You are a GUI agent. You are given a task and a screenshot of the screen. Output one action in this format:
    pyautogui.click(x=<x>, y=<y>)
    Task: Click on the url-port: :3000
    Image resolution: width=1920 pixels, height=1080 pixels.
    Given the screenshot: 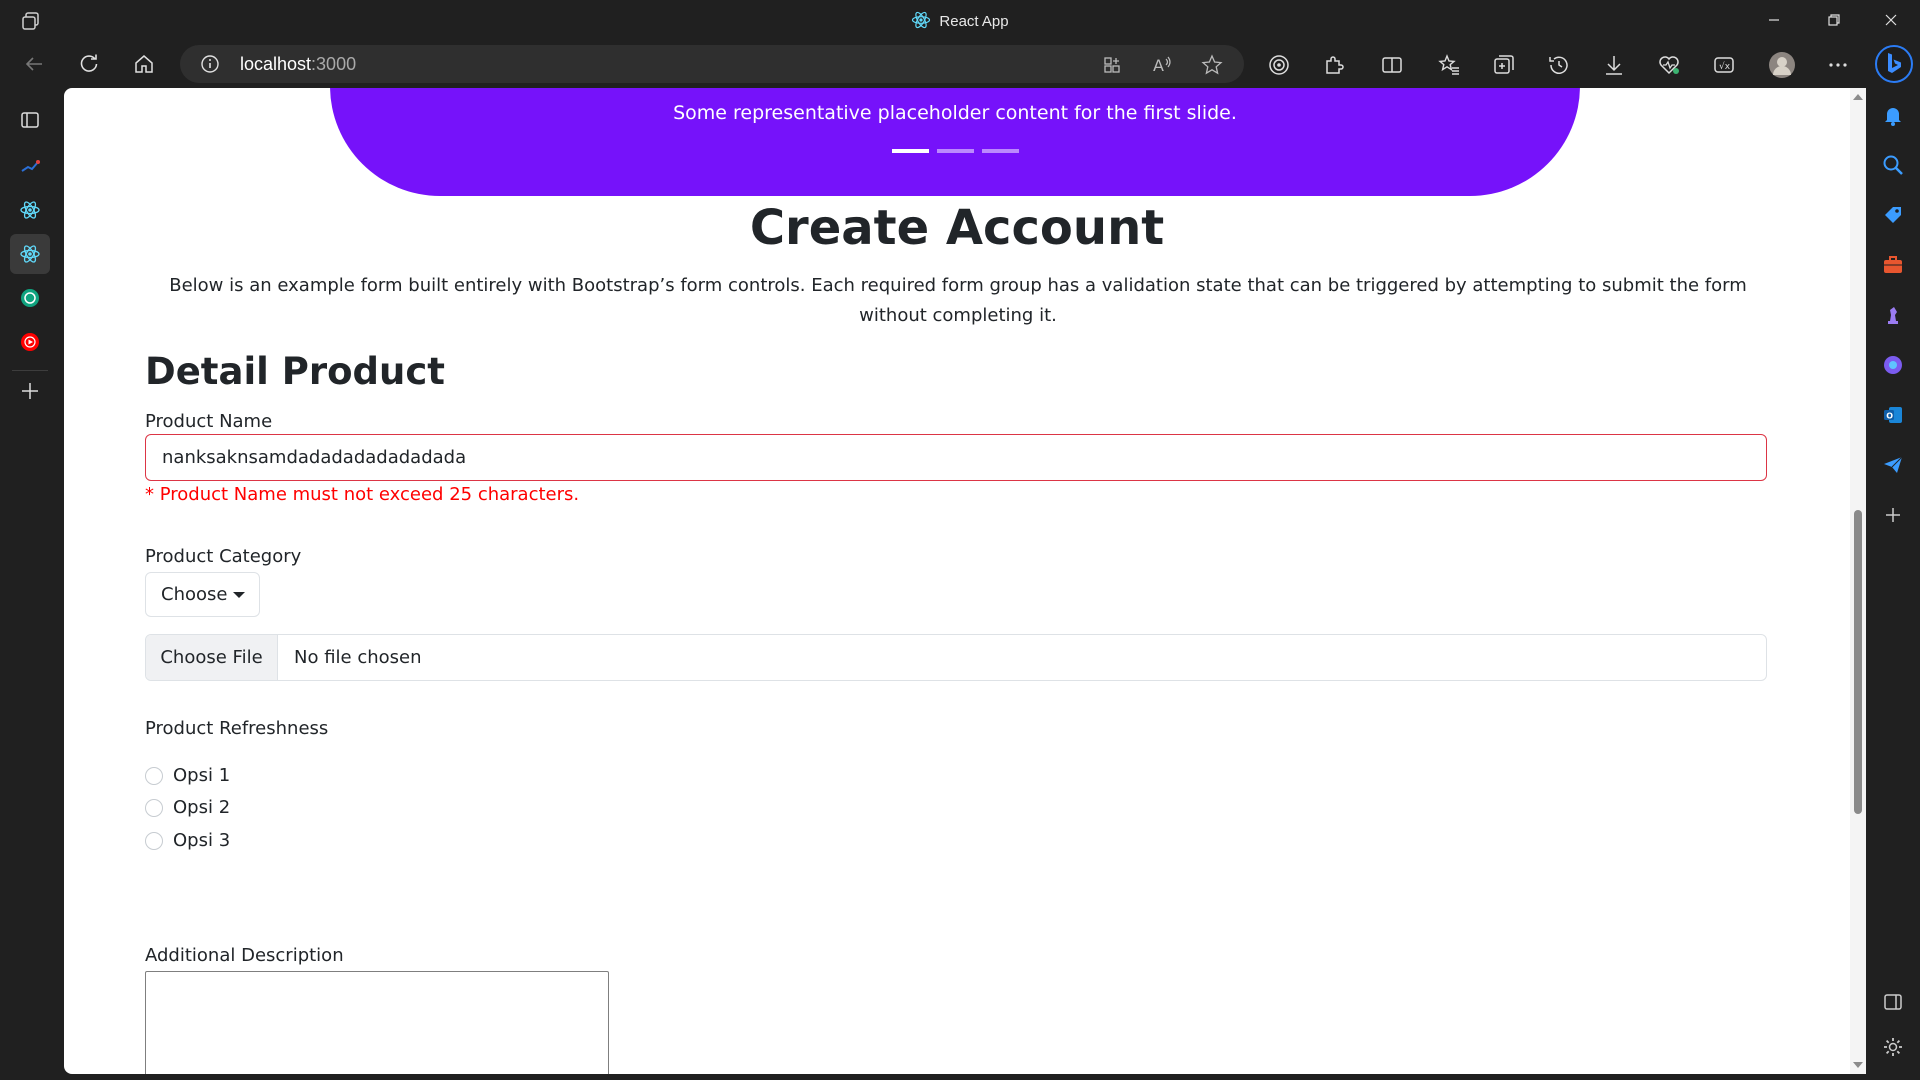 What is the action you would take?
    pyautogui.click(x=334, y=64)
    